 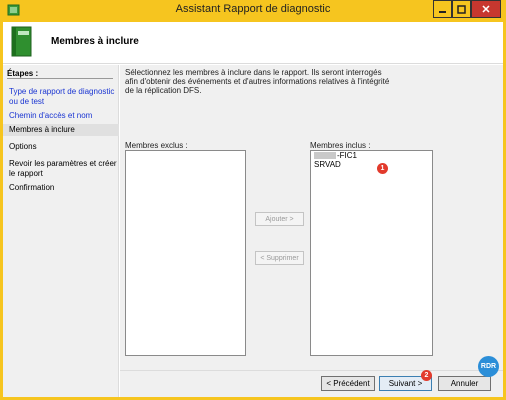 What do you see at coordinates (23, 146) in the screenshot?
I see `step-options: Options` at bounding box center [23, 146].